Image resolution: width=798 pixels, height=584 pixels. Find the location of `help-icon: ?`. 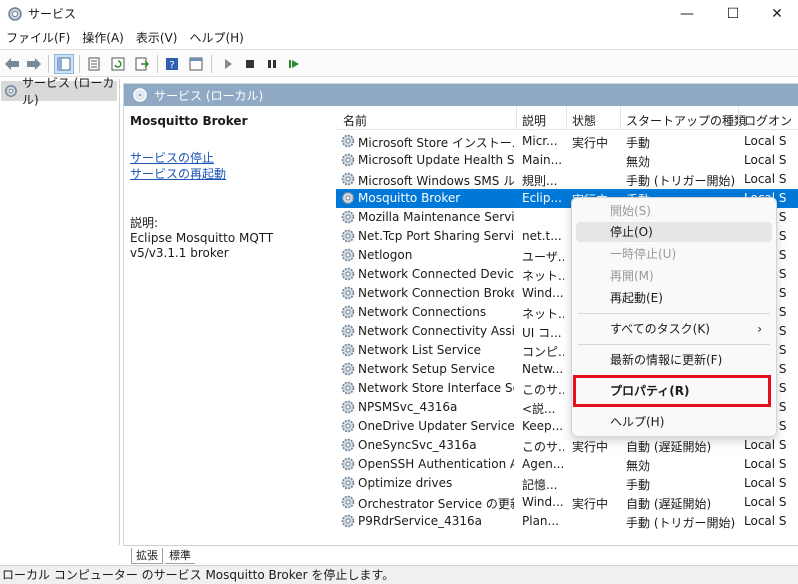

help-icon: ? is located at coordinates (172, 64).